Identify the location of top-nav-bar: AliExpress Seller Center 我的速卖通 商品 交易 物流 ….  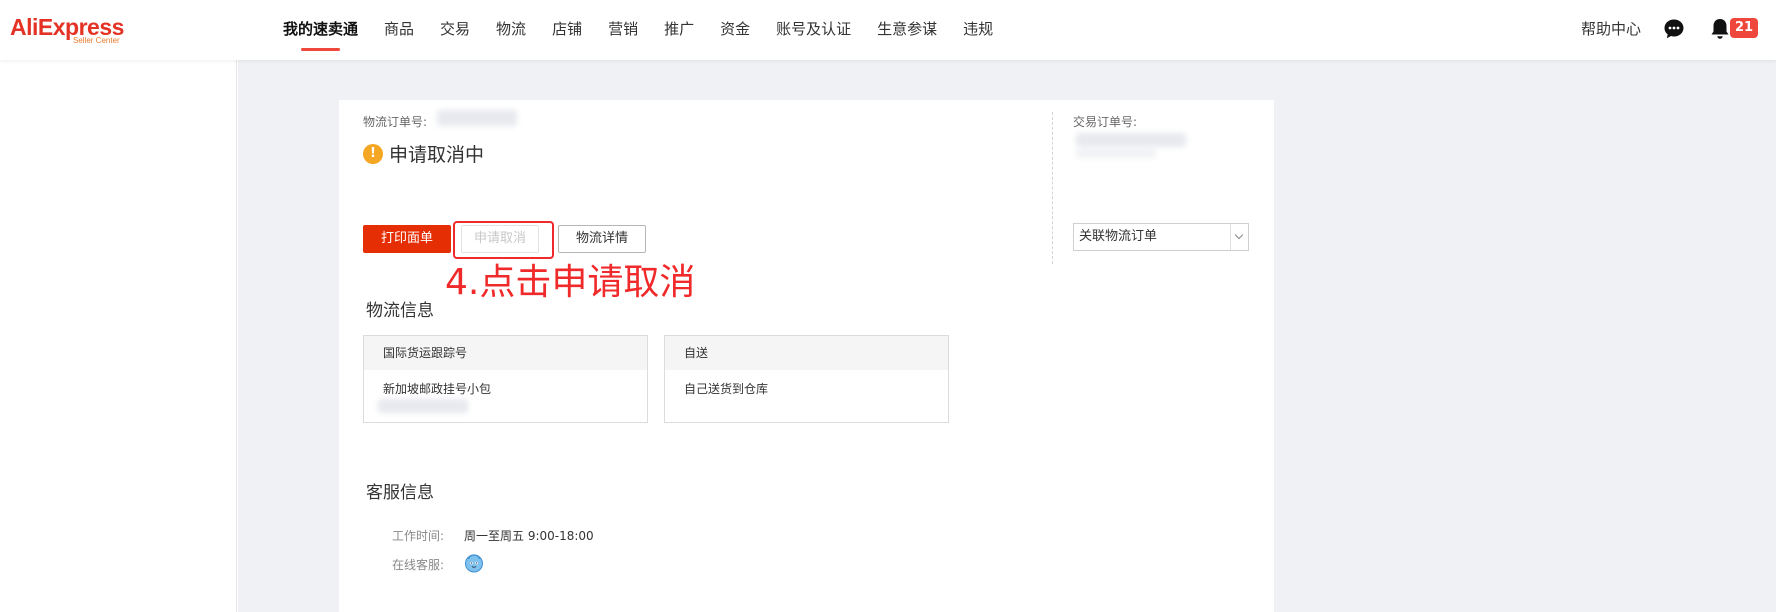
(888, 30).